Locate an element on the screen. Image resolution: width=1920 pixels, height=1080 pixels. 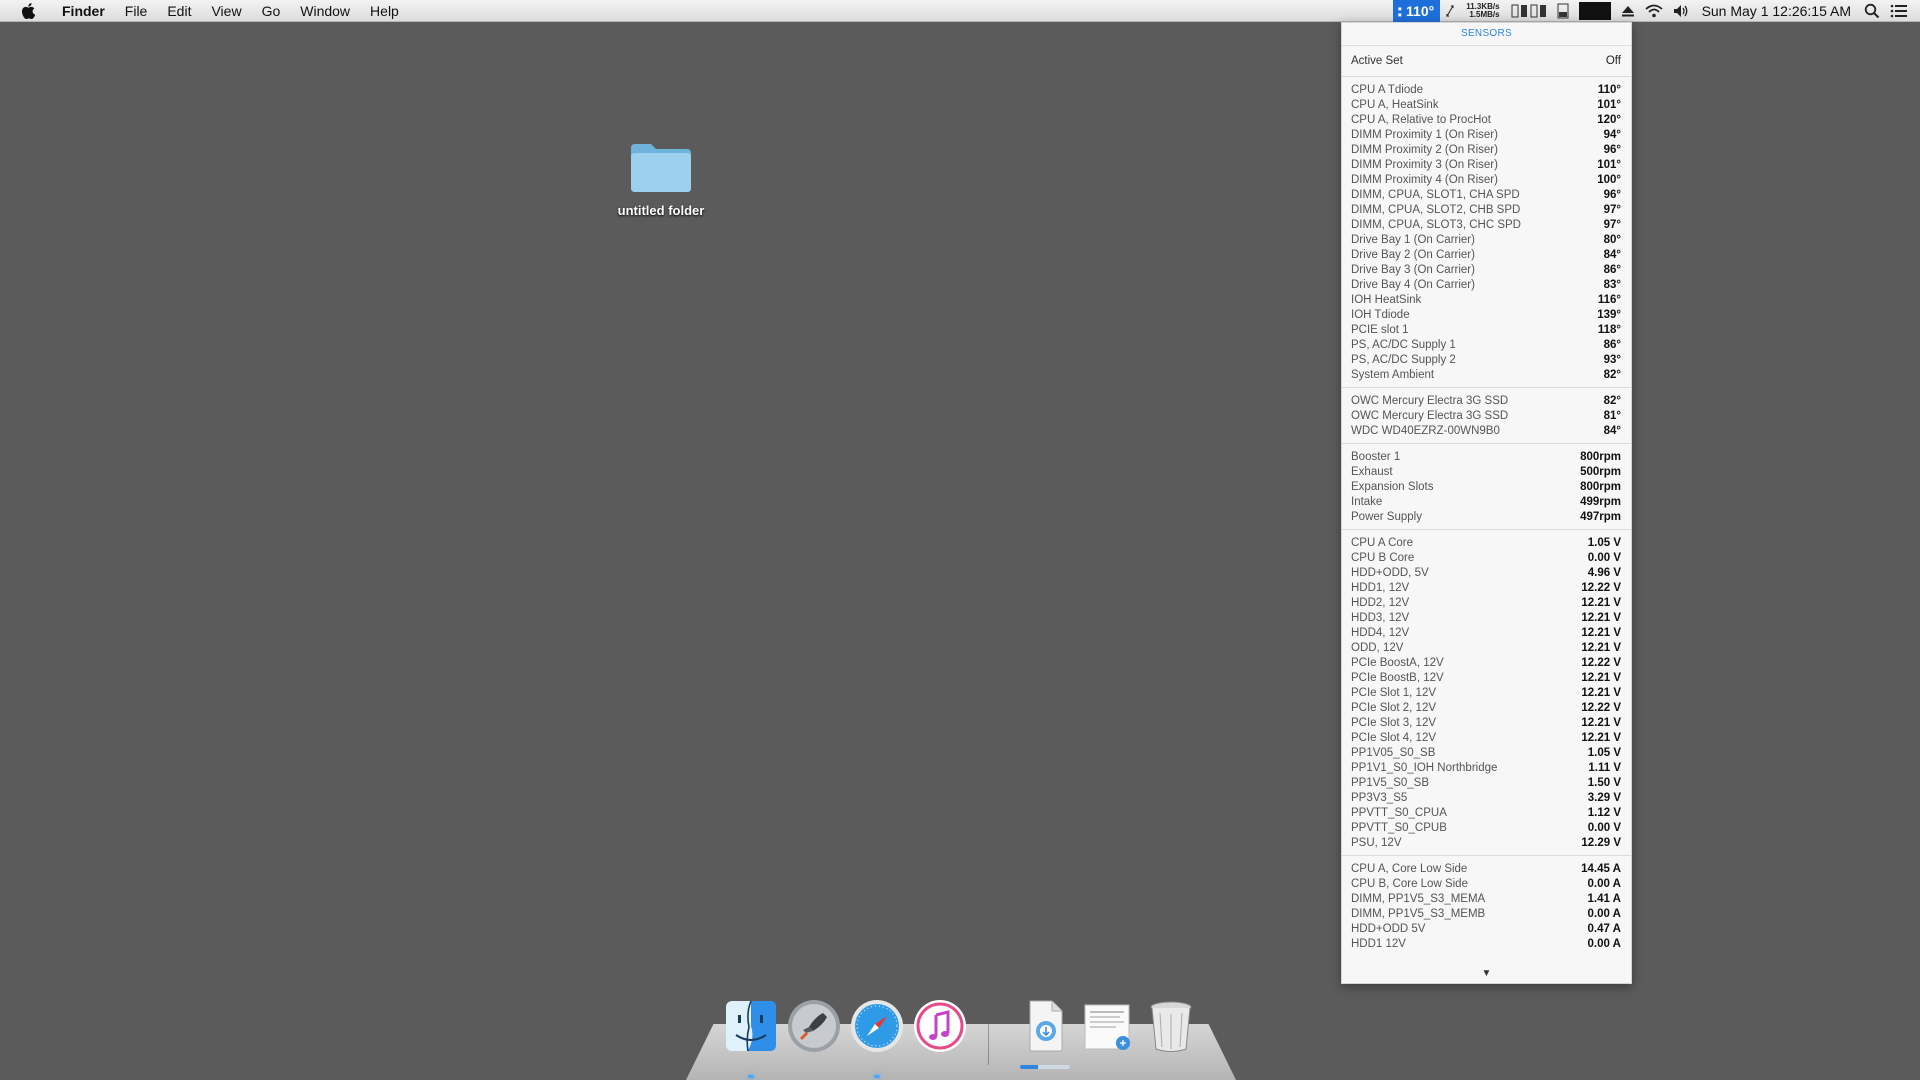
desktop-folder: untitled folder is located at coordinates (661, 180).